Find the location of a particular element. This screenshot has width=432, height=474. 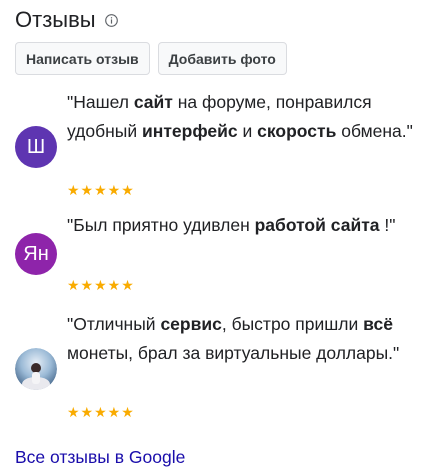

avatar-photo-image is located at coordinates (36, 369).